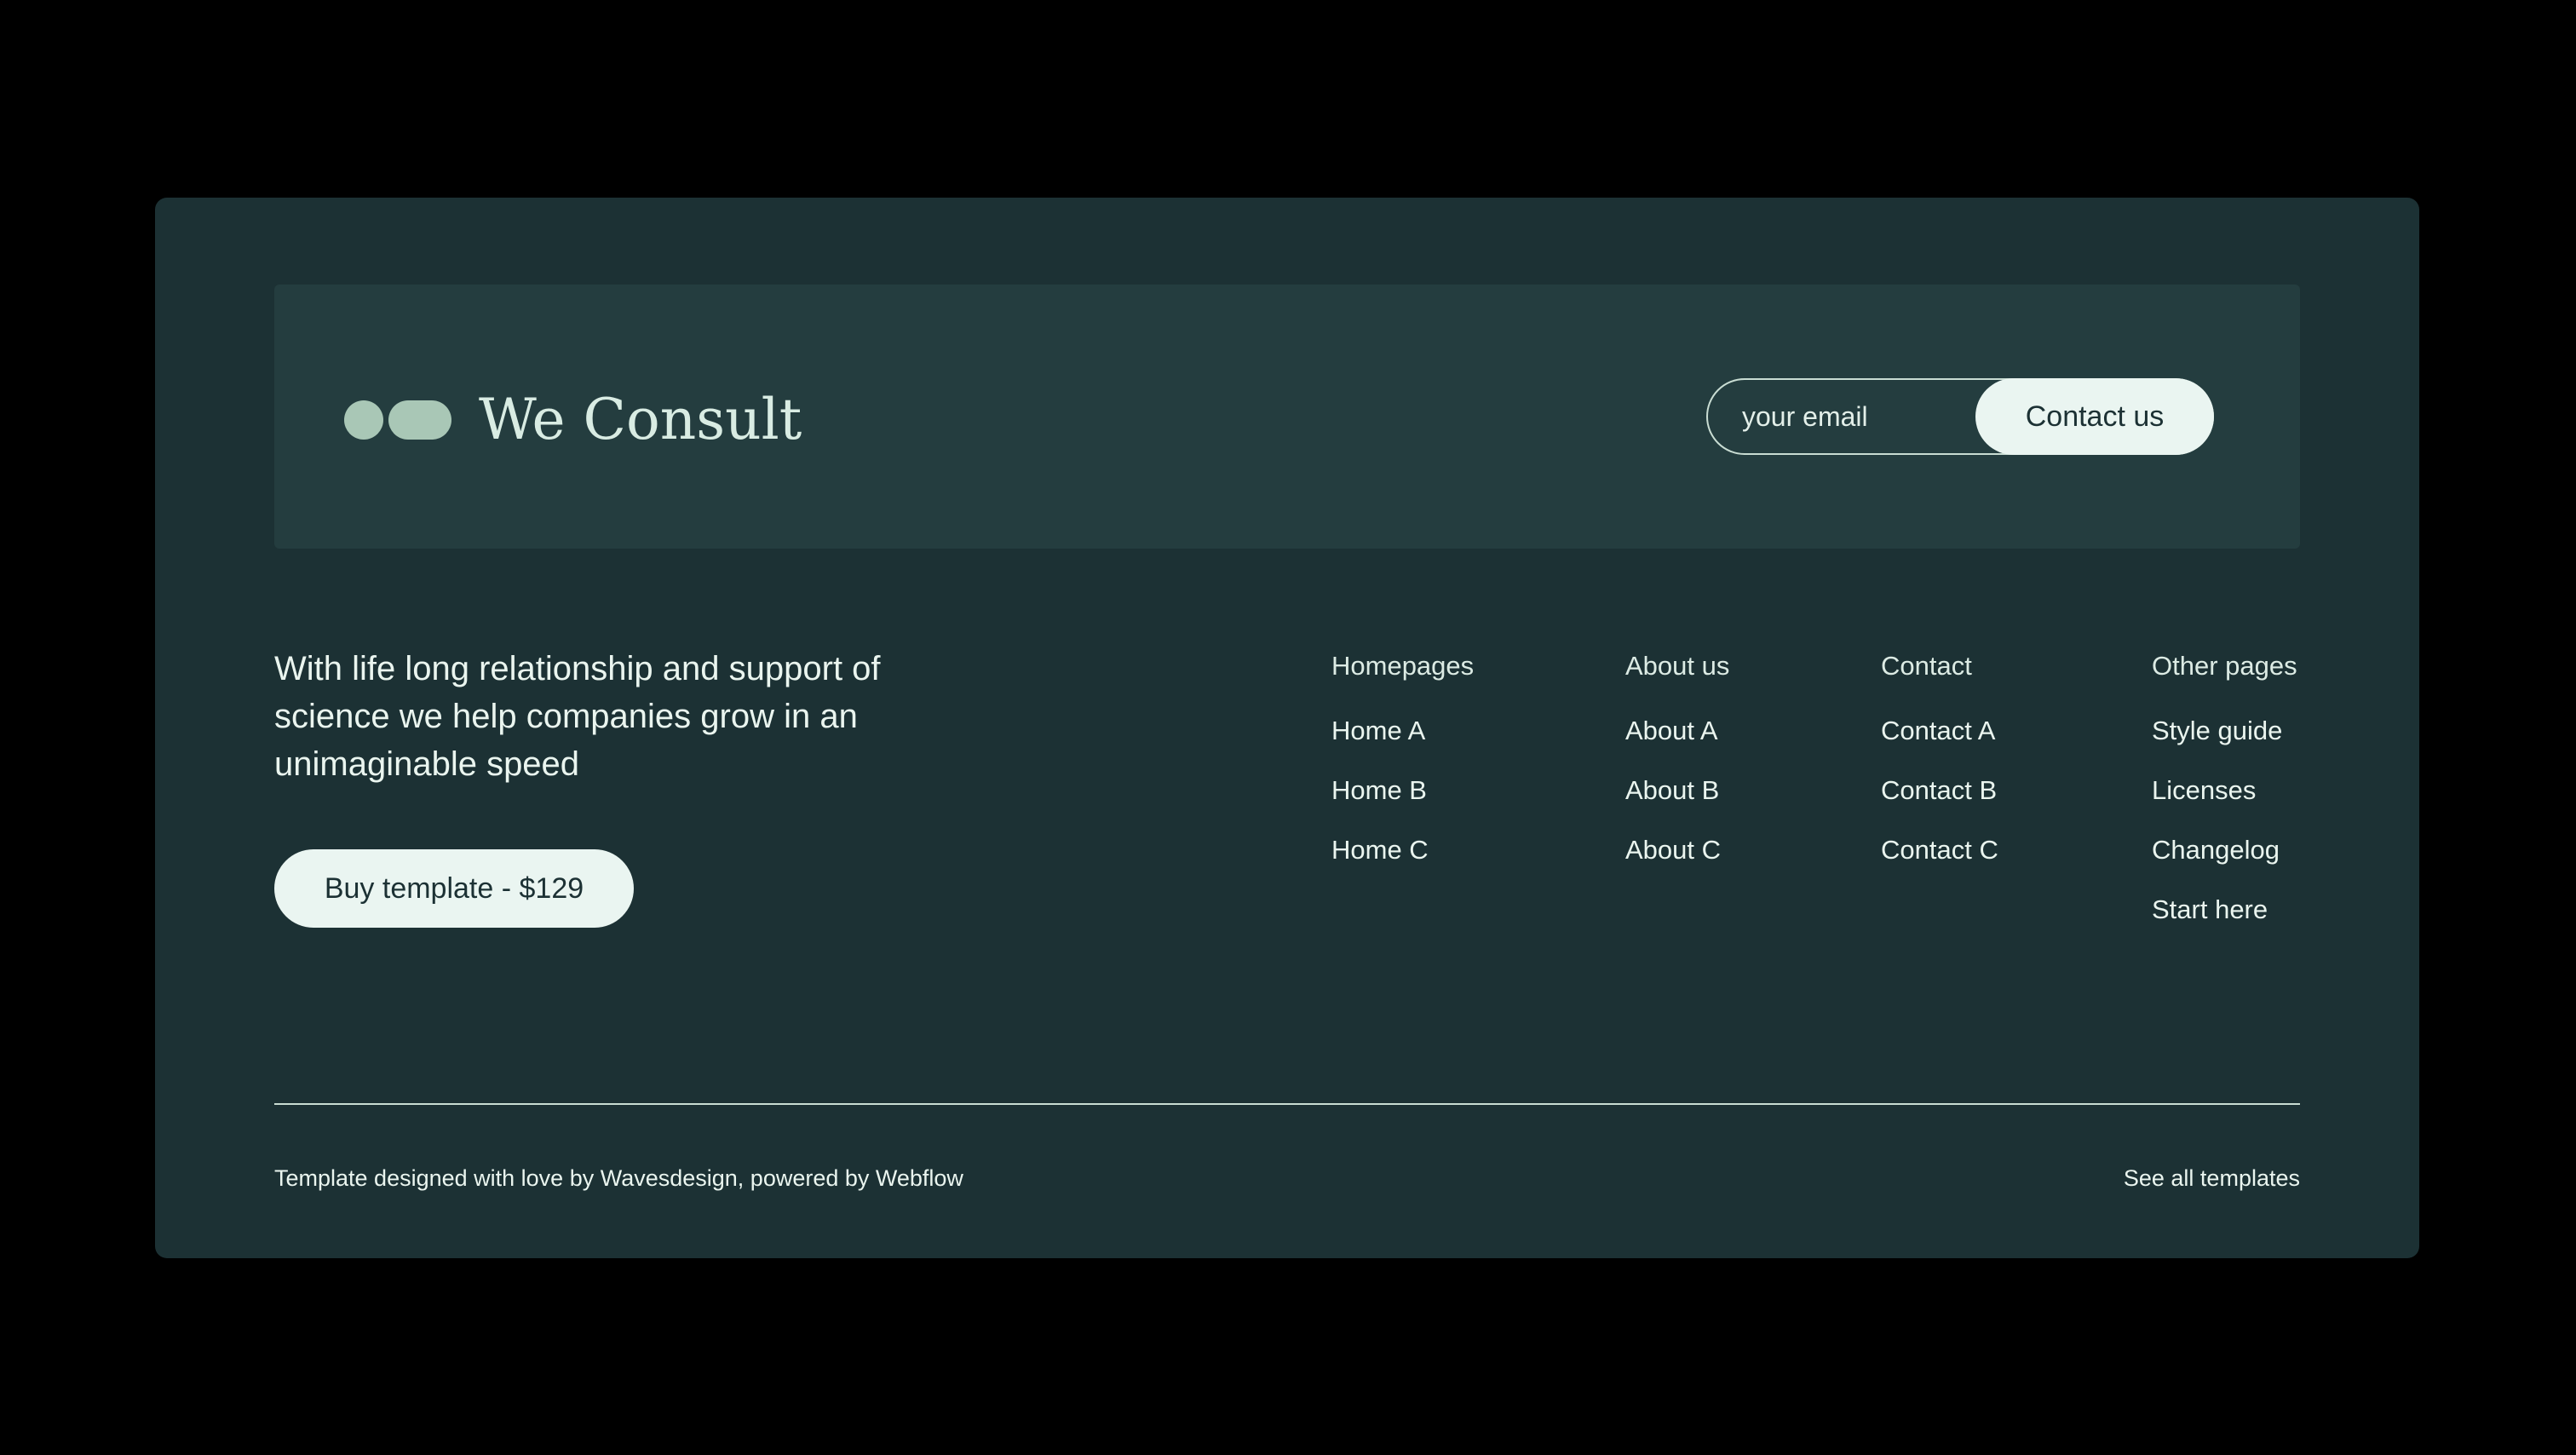  I want to click on email-input, so click(1862, 416).